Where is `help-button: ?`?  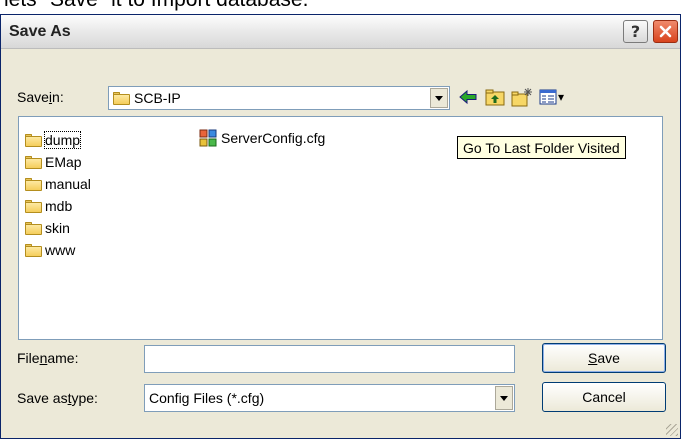
help-button: ? is located at coordinates (635, 31).